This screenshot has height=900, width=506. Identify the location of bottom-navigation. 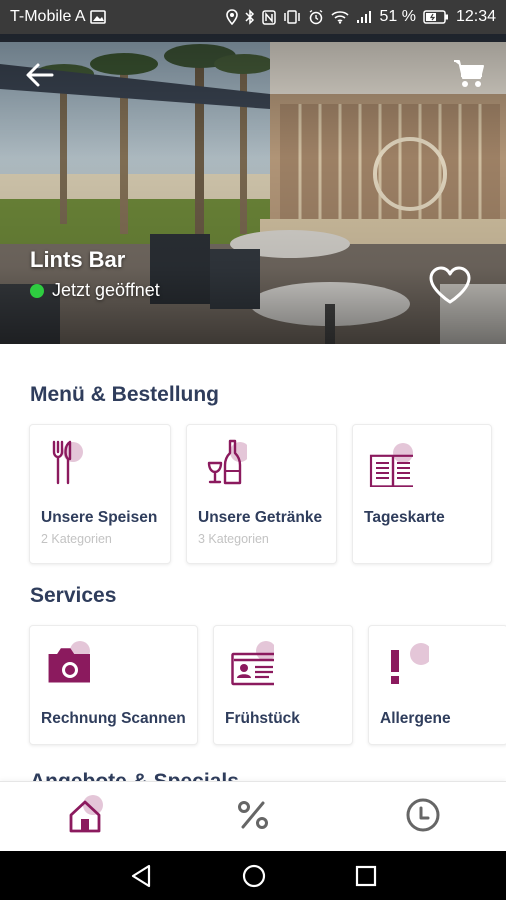
(253, 816).